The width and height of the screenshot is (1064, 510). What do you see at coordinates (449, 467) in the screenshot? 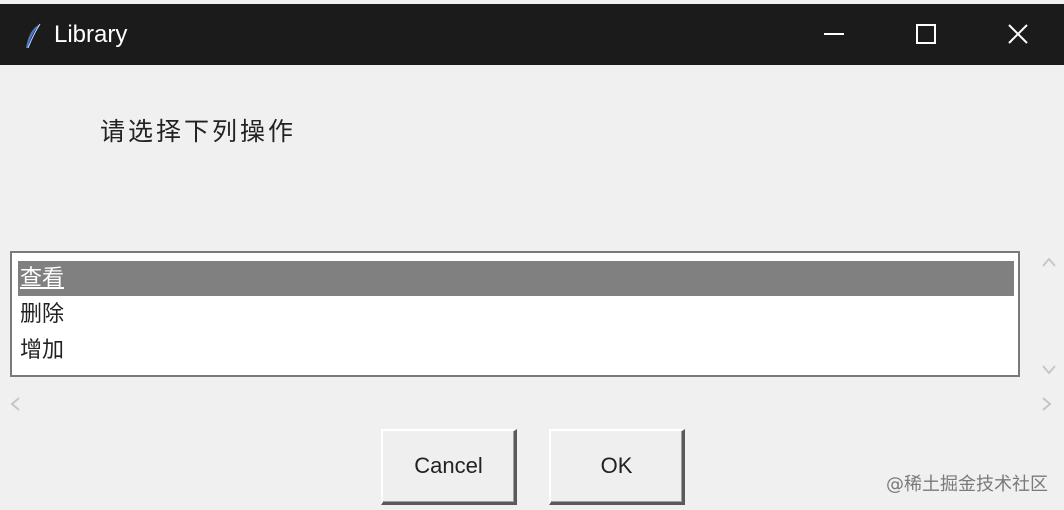
I see `cancel-button: Cancel` at bounding box center [449, 467].